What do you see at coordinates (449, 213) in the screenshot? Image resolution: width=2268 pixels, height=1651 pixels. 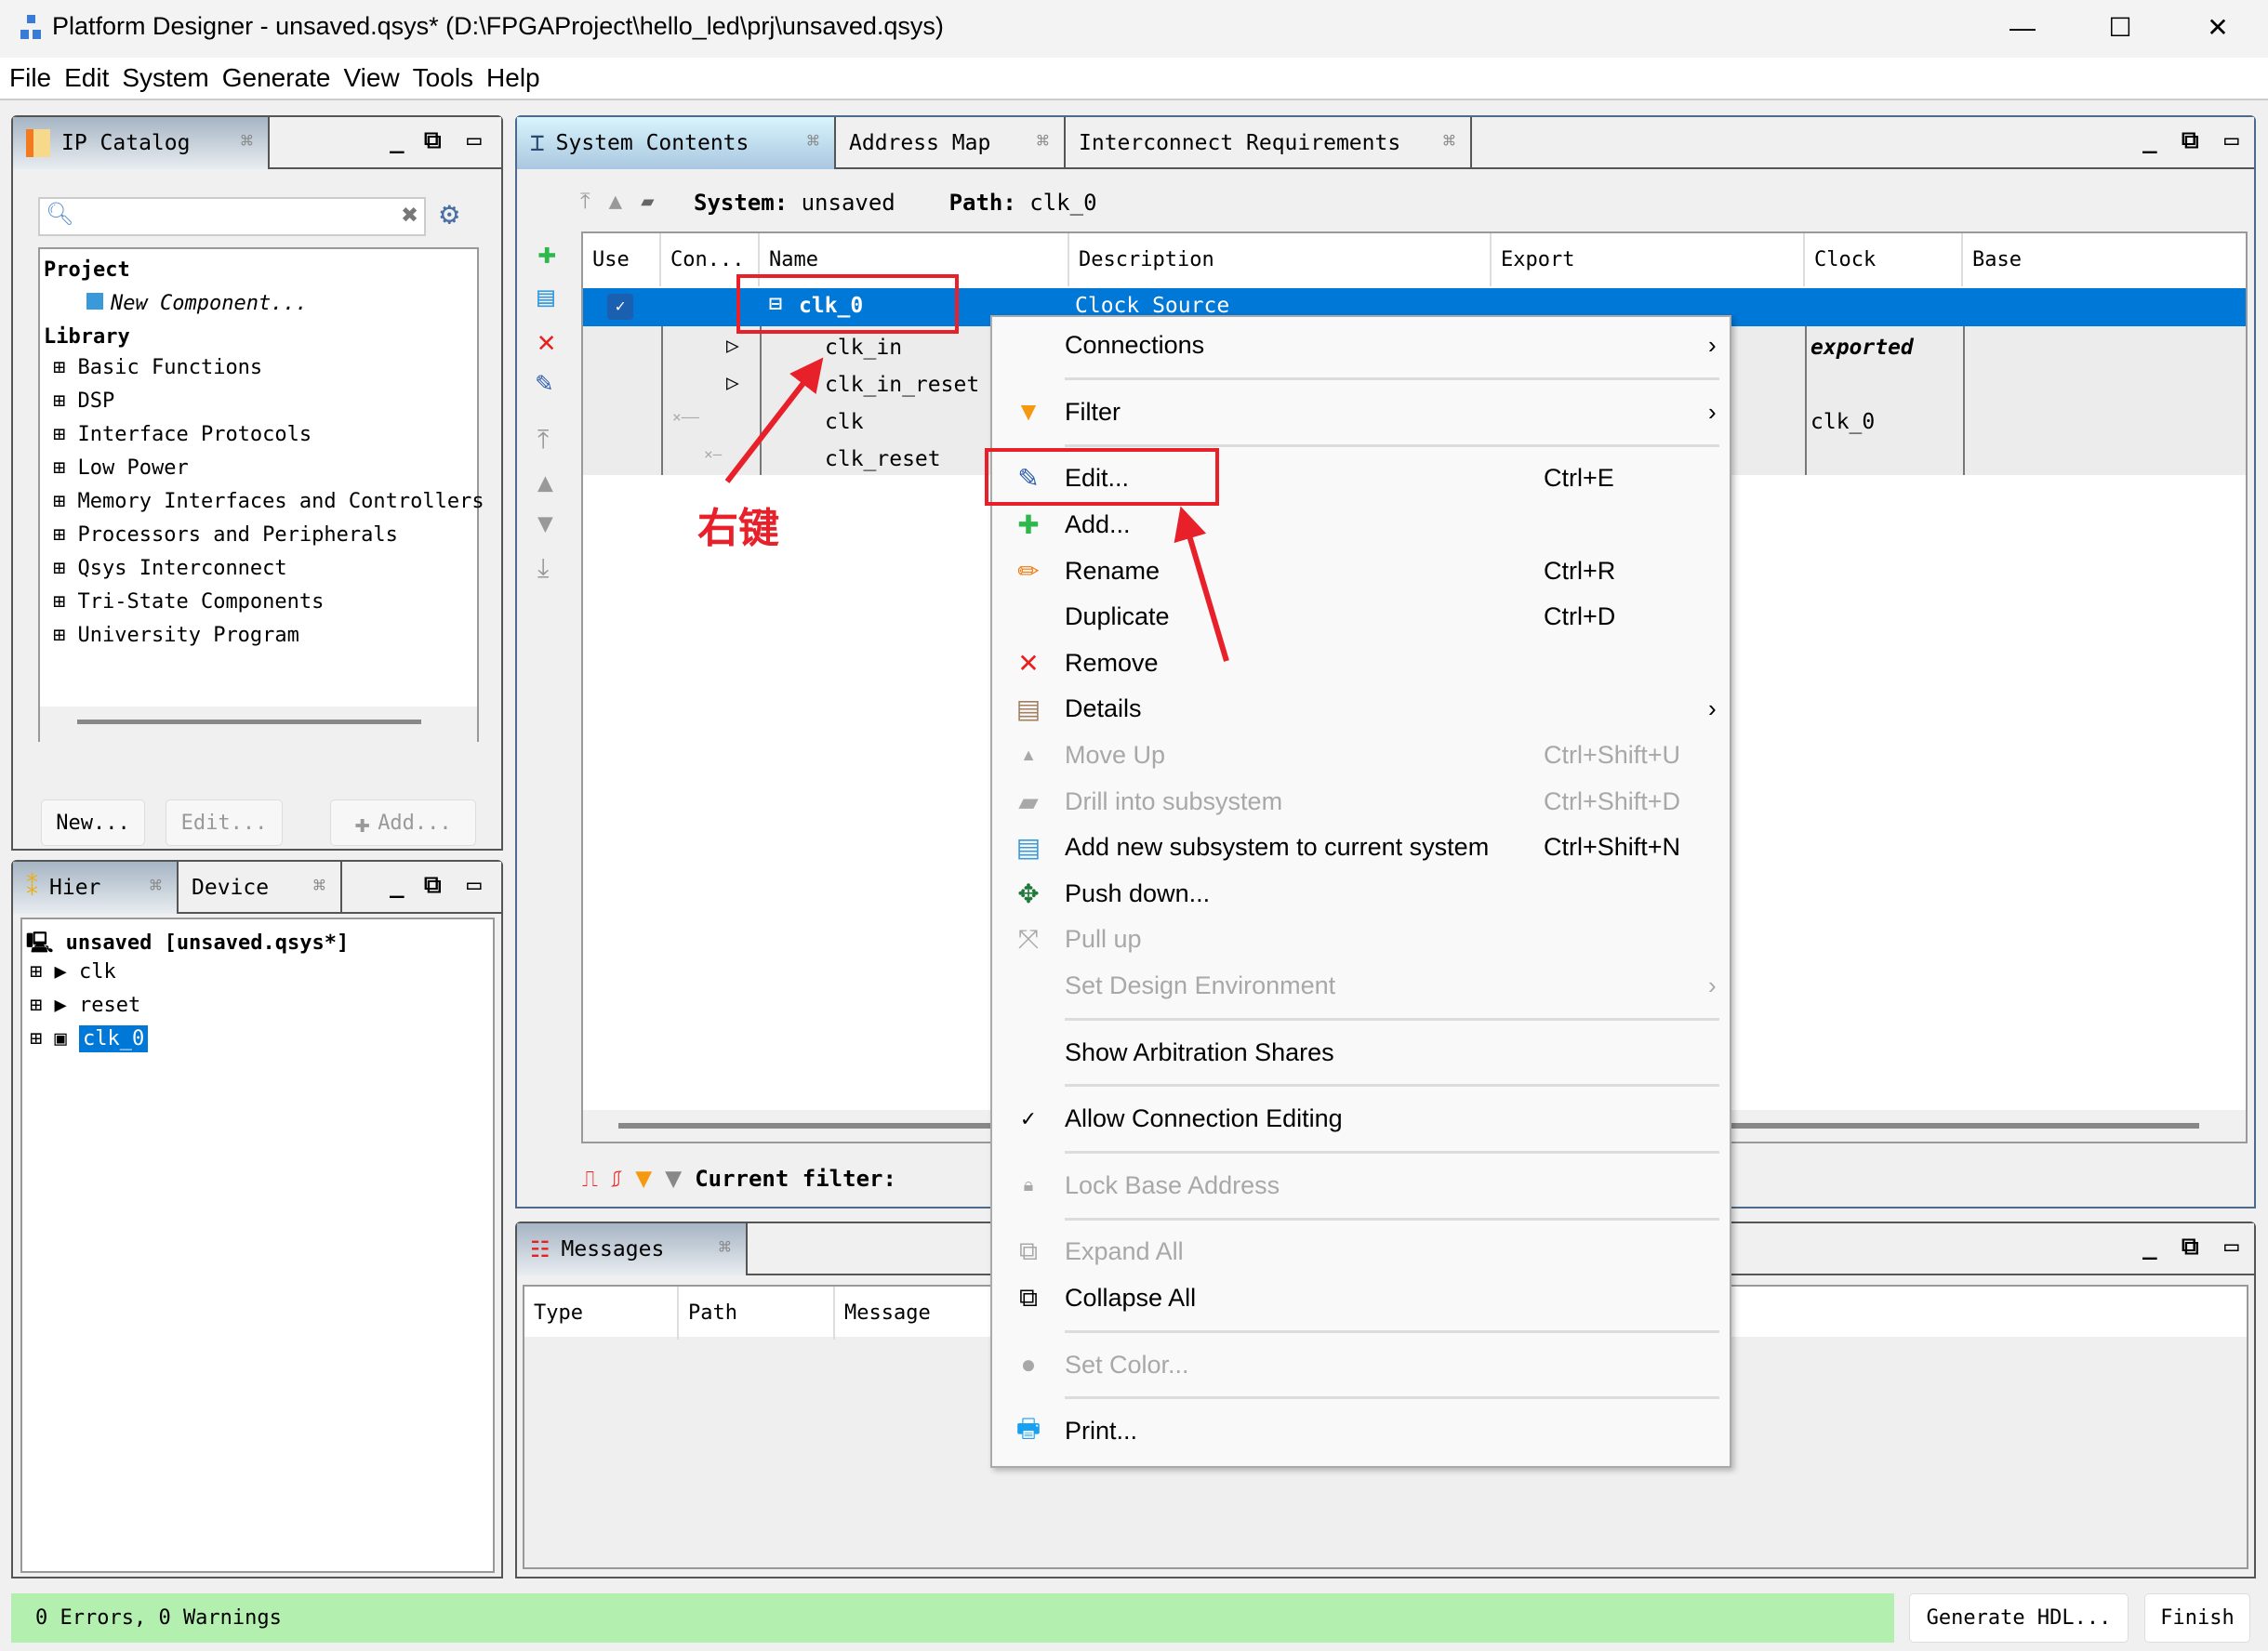 I see `settings-gear-icon: ⚙` at bounding box center [449, 213].